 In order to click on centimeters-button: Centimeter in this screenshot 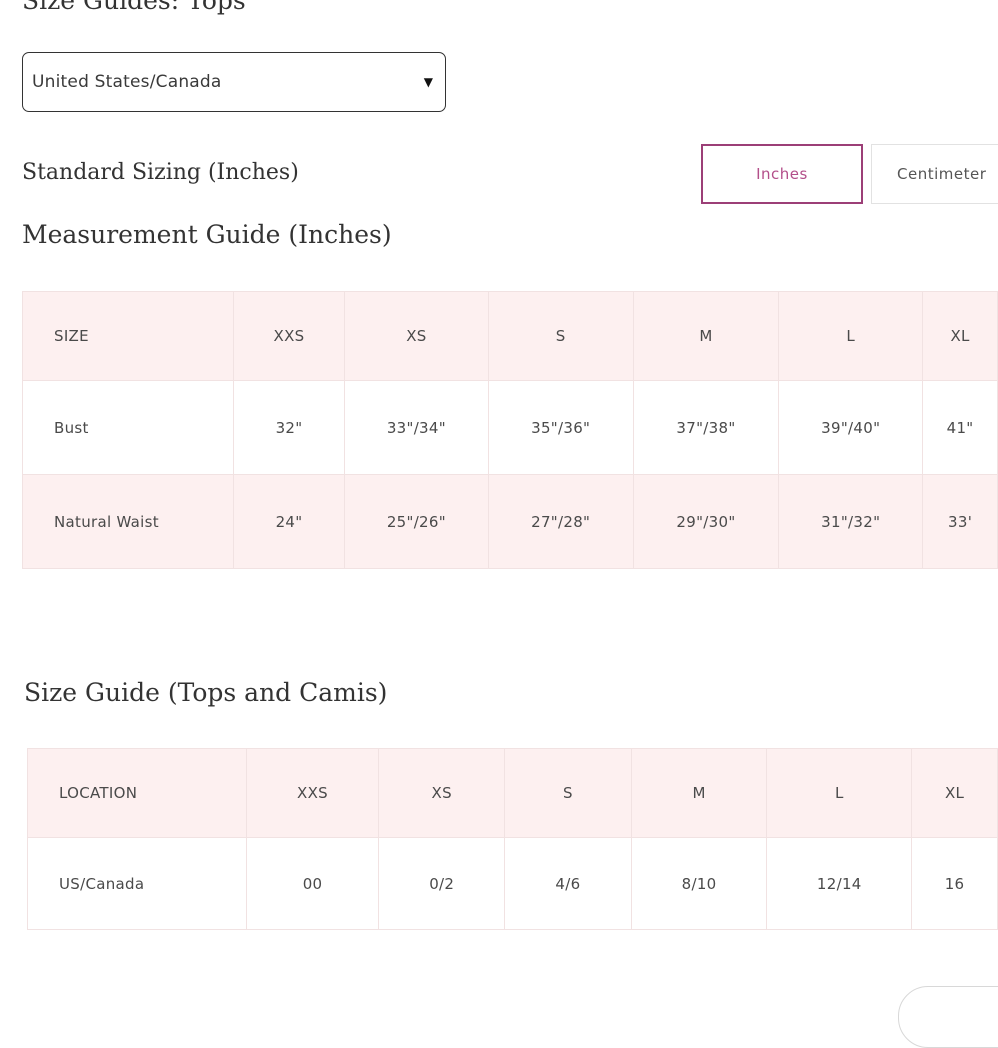, I will do `click(934, 174)`.